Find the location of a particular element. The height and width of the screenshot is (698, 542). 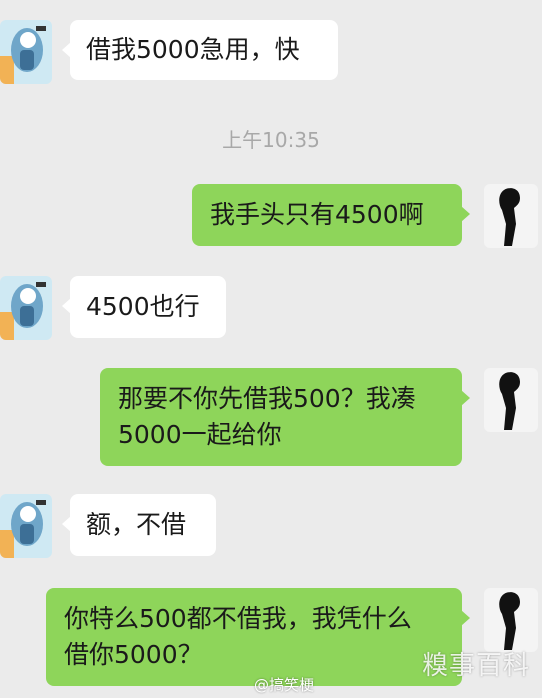

message-text: 4500也行 is located at coordinates (143, 306).